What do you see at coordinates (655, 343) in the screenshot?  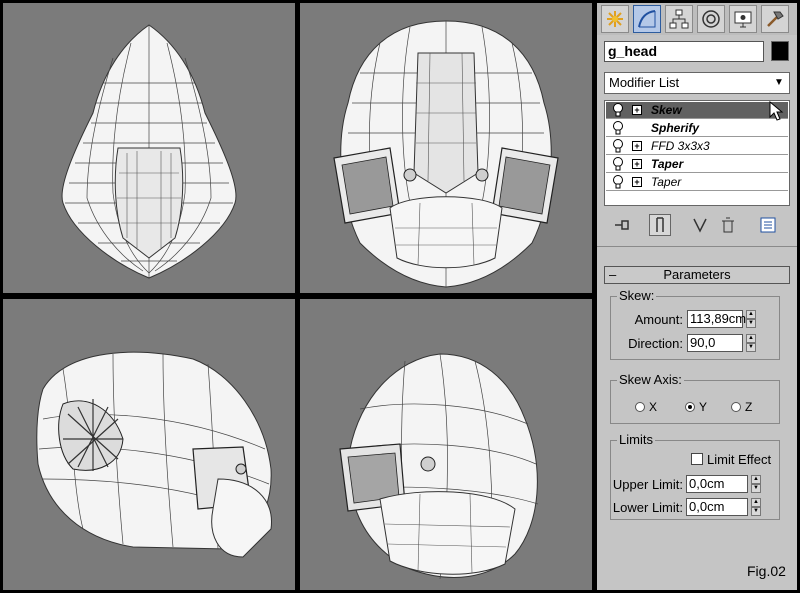 I see `direction-label: Direction:` at bounding box center [655, 343].